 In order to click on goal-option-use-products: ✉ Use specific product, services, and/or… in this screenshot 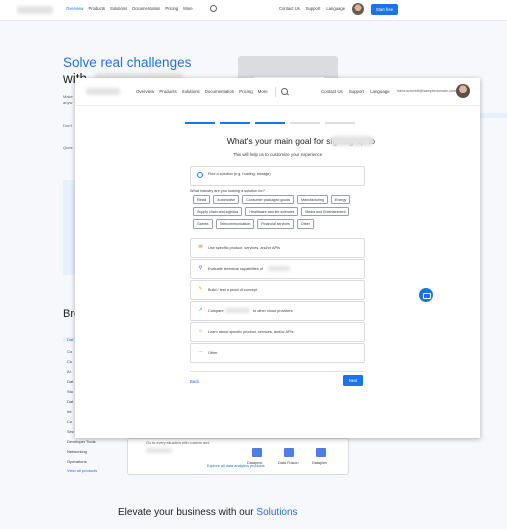, I will do `click(277, 248)`.